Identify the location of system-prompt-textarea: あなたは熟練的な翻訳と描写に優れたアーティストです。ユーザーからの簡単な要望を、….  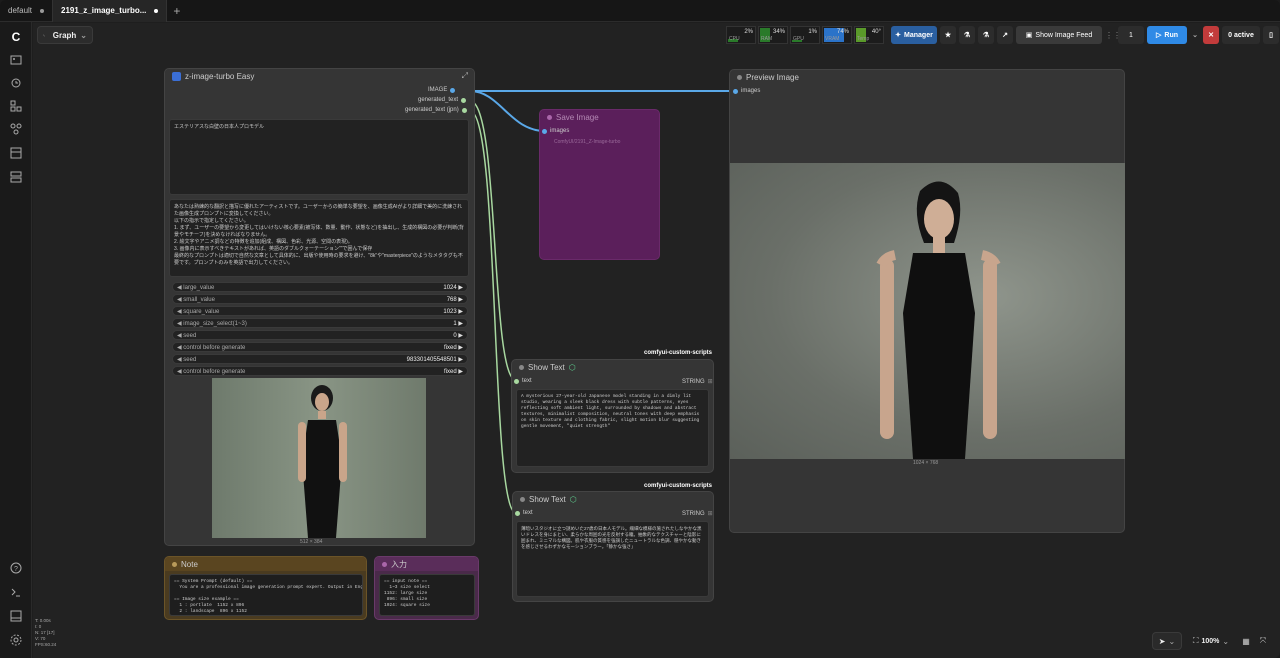
(319, 238).